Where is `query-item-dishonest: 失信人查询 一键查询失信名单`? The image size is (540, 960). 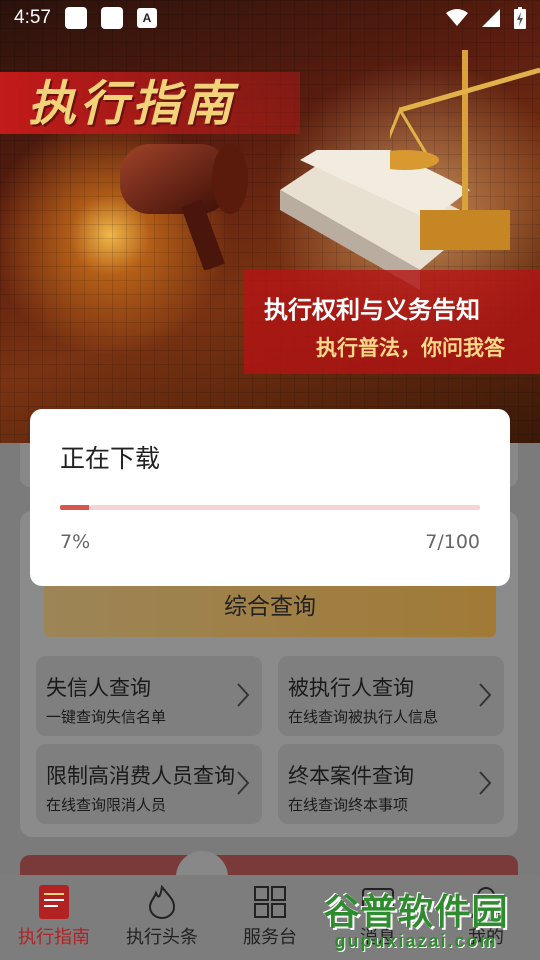 query-item-dishonest: 失信人查询 一键查询失信名单 is located at coordinates (149, 696).